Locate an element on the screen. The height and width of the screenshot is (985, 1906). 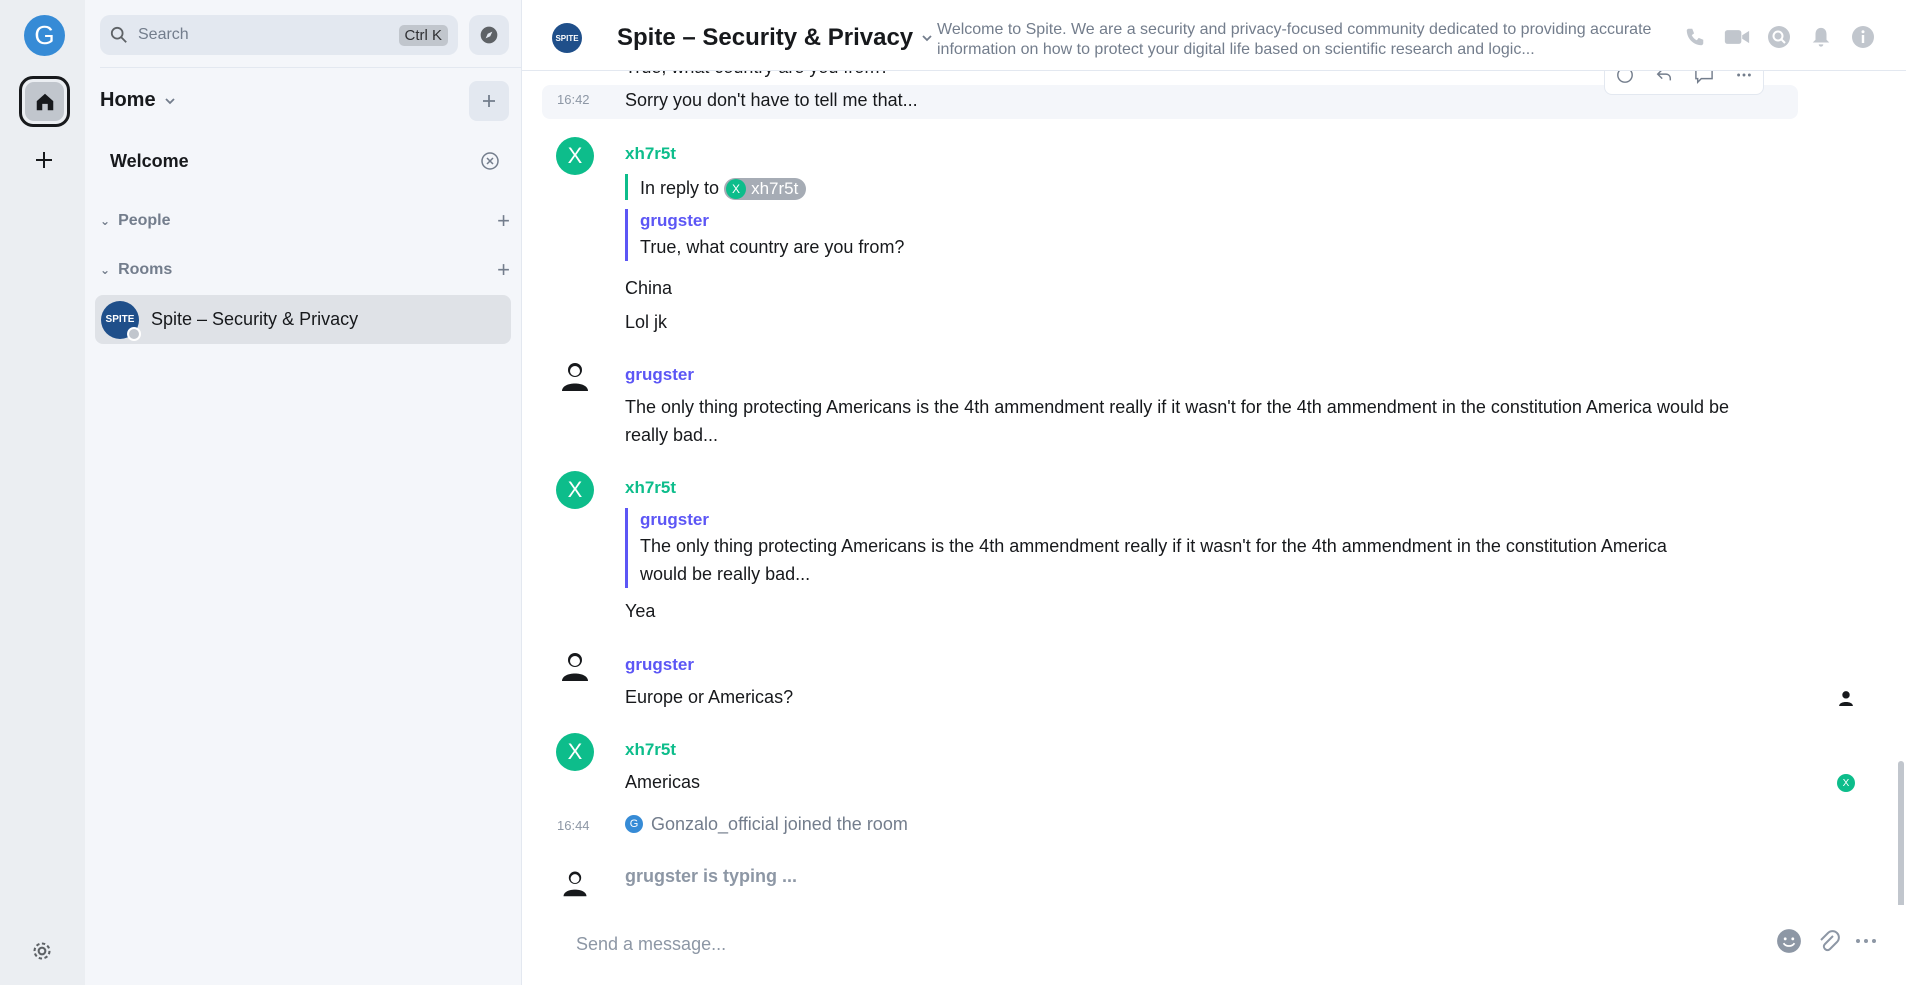
welcome-tile: Welcome is located at coordinates (305, 161).